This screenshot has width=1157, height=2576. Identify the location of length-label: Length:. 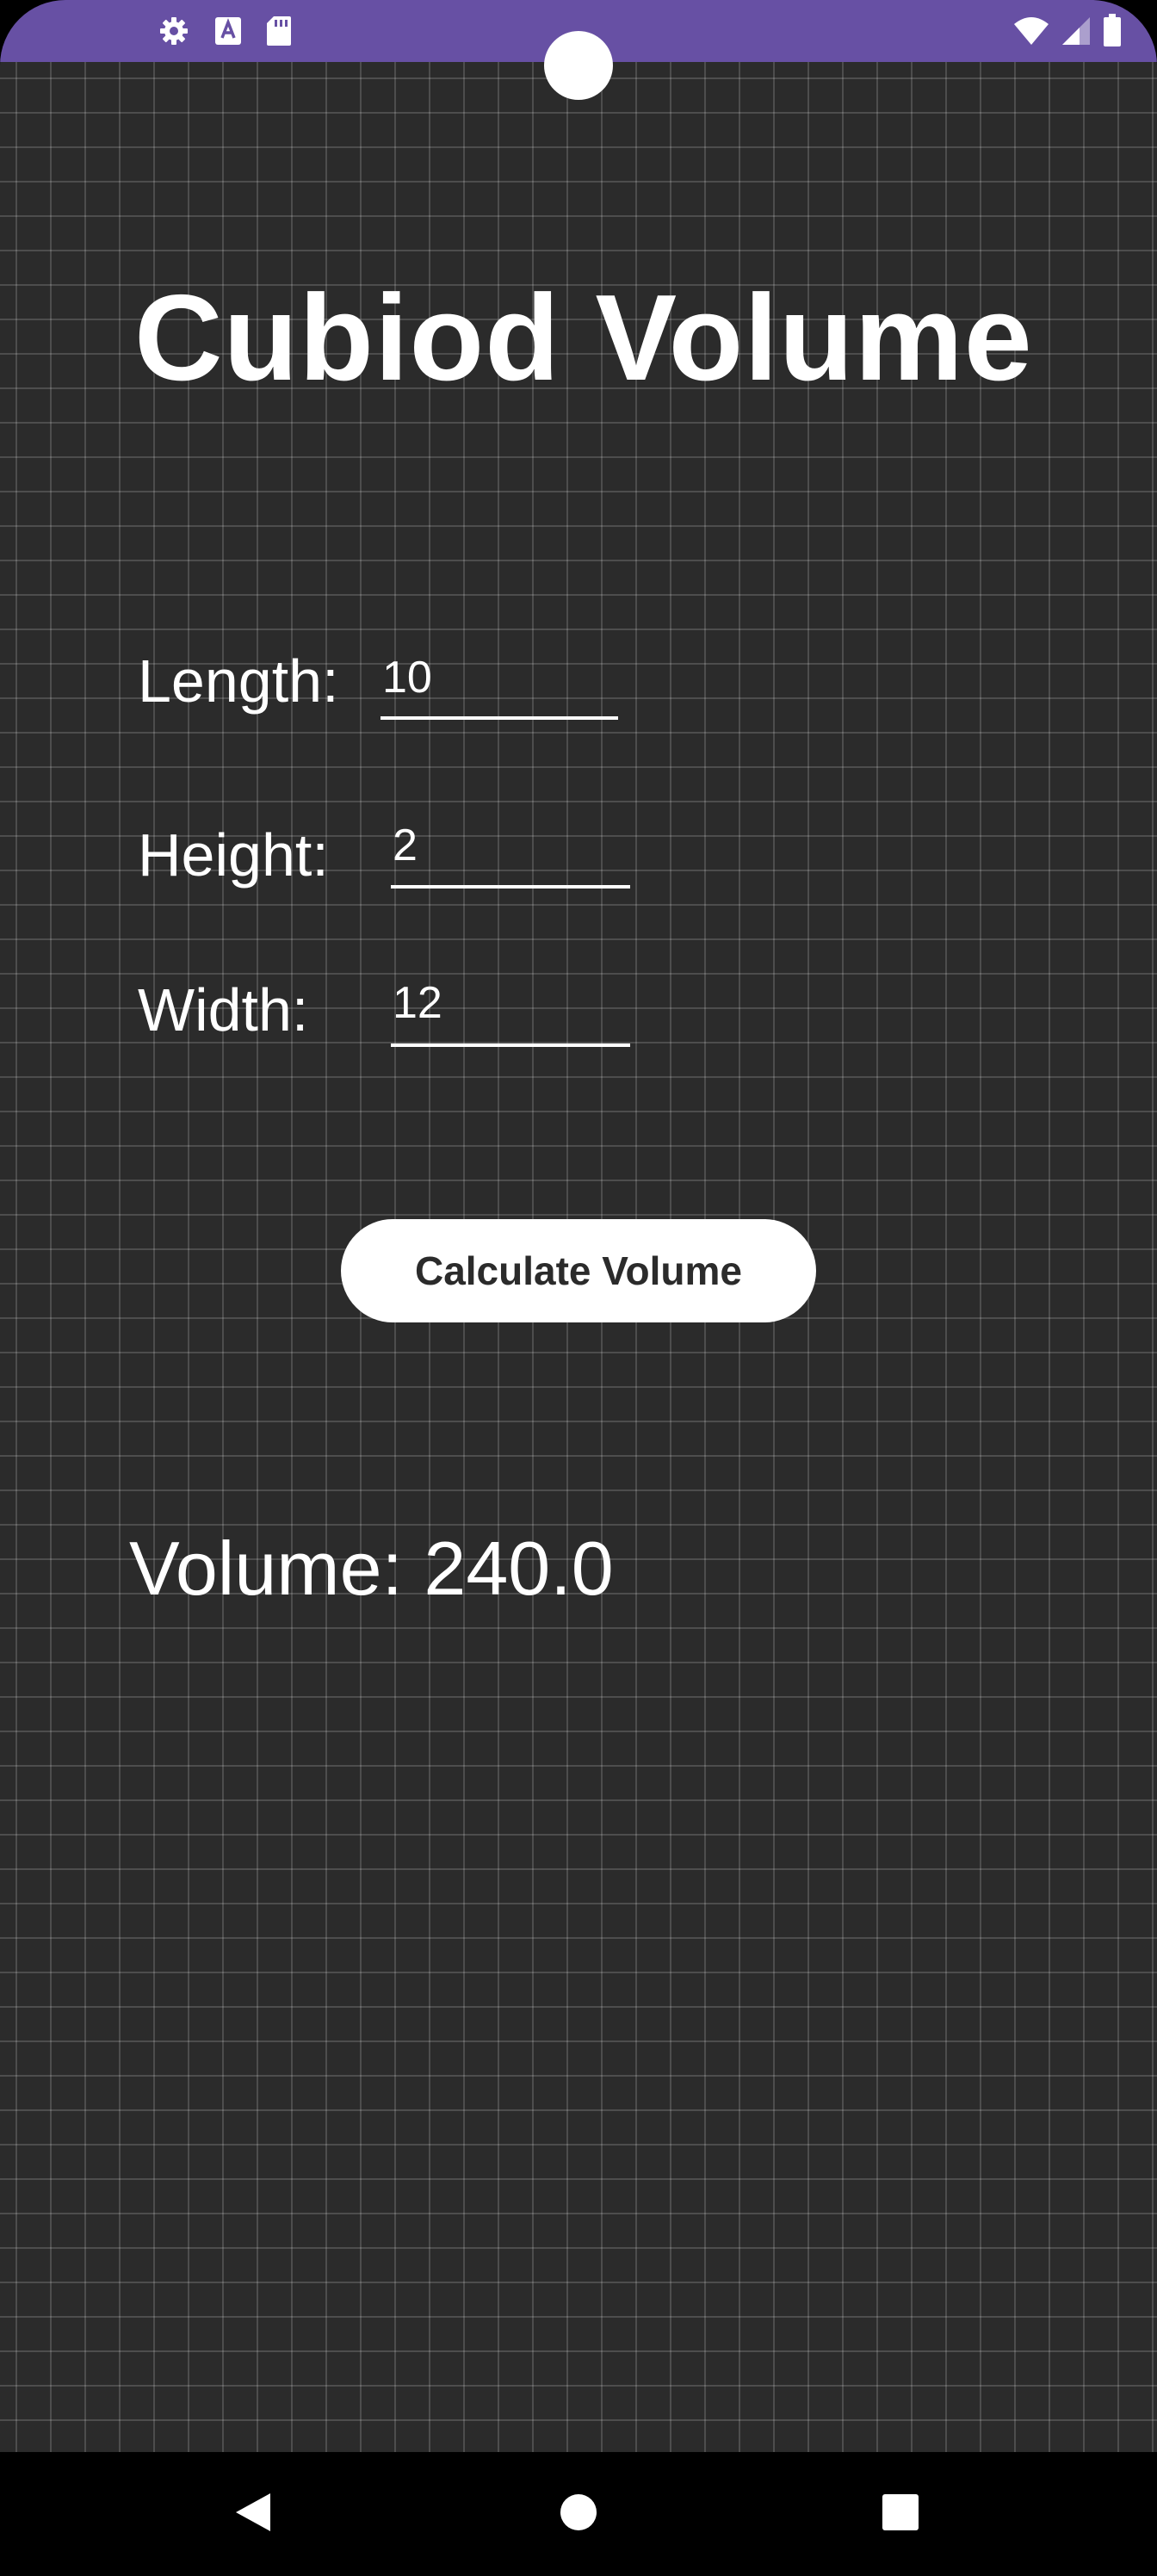
(239, 681).